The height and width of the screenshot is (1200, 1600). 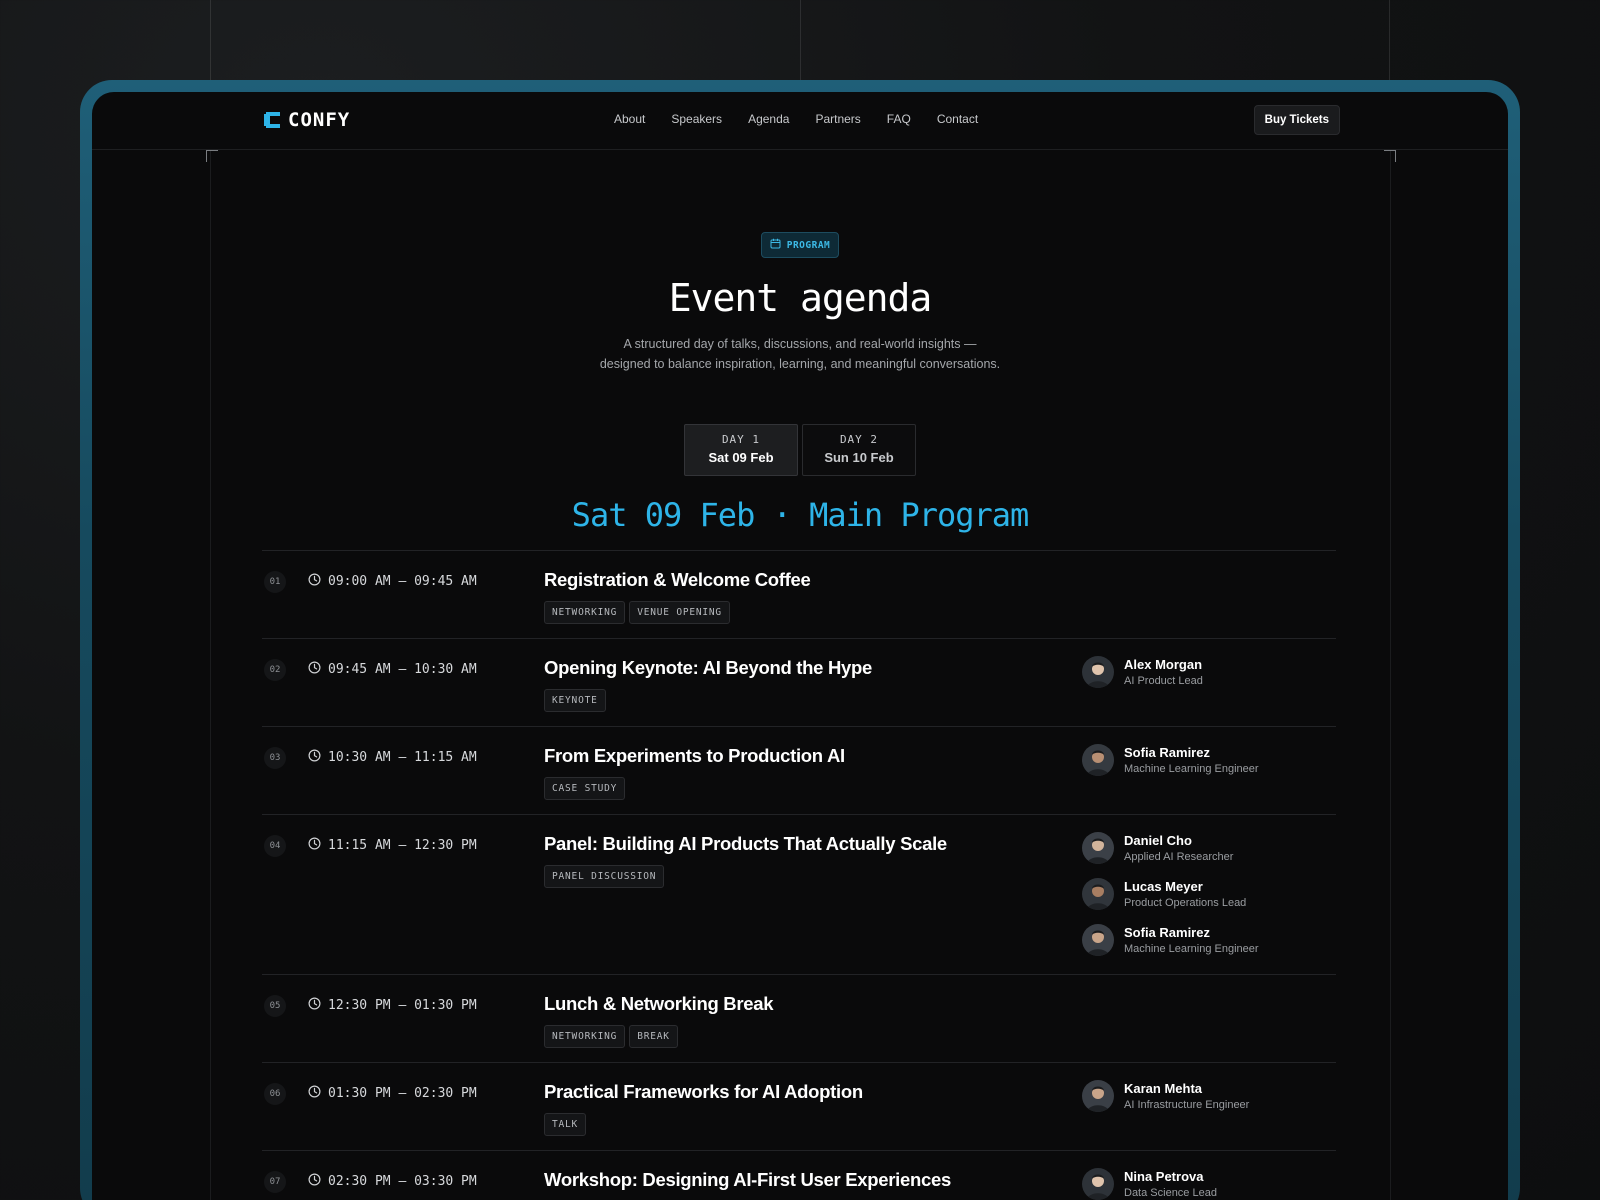 What do you see at coordinates (402, 1093) in the screenshot?
I see `session-time-text: 01:30 PM – 02:30 PM` at bounding box center [402, 1093].